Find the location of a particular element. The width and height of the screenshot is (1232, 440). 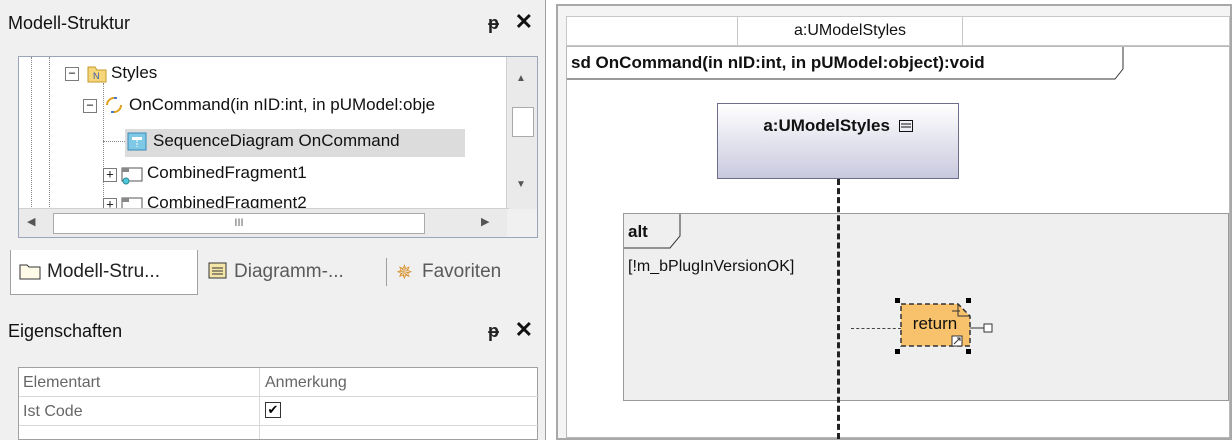

tab-label: Favoriten is located at coordinates (462, 271).